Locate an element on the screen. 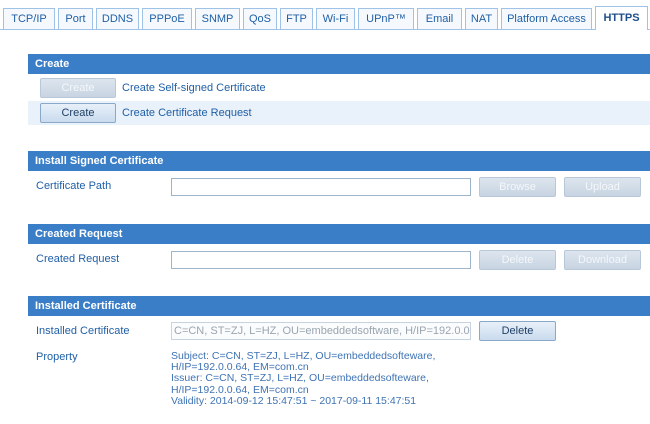 The height and width of the screenshot is (424, 650). installed-certificate-section-header: Installed Certificate is located at coordinates (339, 306).